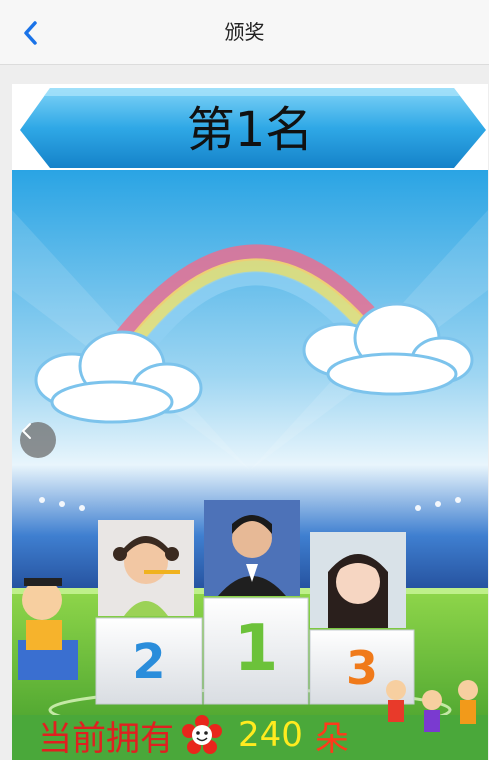 This screenshot has width=489, height=760. What do you see at coordinates (358, 580) in the screenshot?
I see `child-girl-portrait-photo` at bounding box center [358, 580].